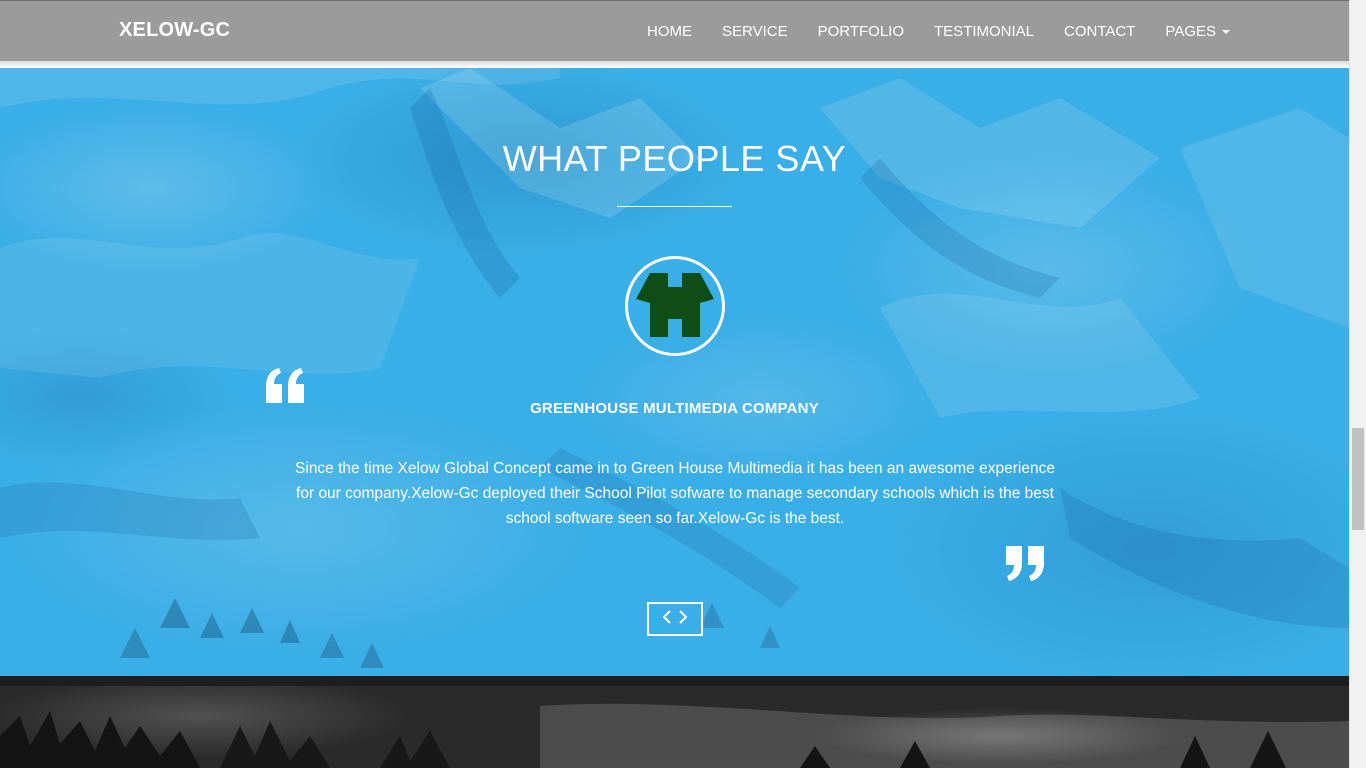 This screenshot has height=768, width=1366. Describe the element at coordinates (1025, 563) in the screenshot. I see `quote-close-icon` at that location.